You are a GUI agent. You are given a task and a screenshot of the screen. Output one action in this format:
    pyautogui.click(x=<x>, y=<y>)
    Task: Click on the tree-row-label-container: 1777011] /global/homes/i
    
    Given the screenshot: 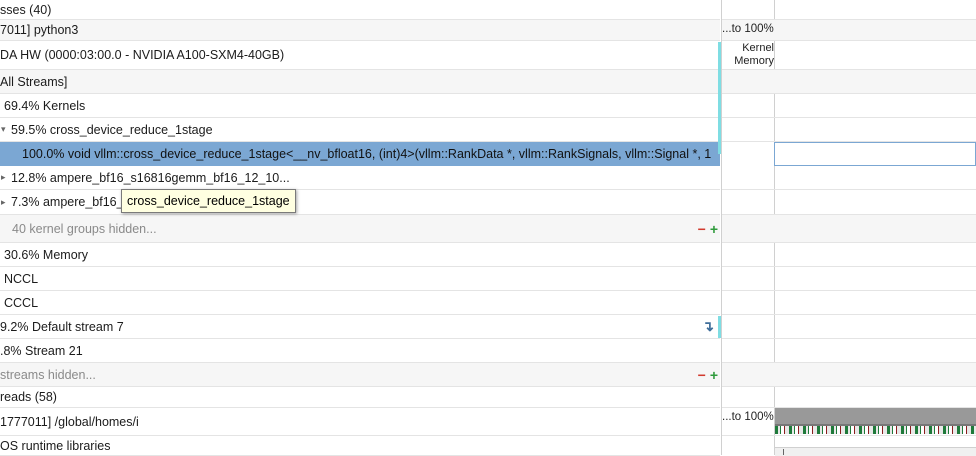 What is the action you would take?
    pyautogui.click(x=360, y=421)
    